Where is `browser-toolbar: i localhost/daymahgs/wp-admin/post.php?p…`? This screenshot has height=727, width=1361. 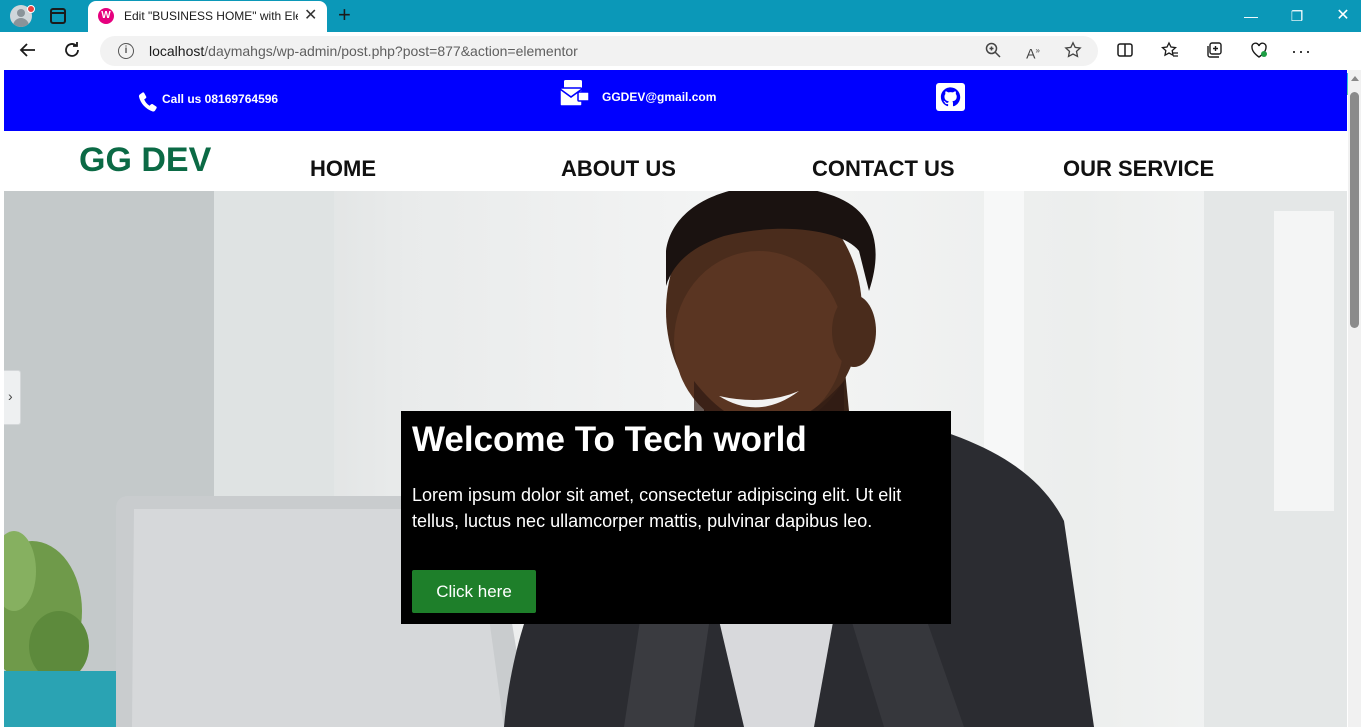 browser-toolbar: i localhost/daymahgs/wp-admin/post.php?p… is located at coordinates (680, 63).